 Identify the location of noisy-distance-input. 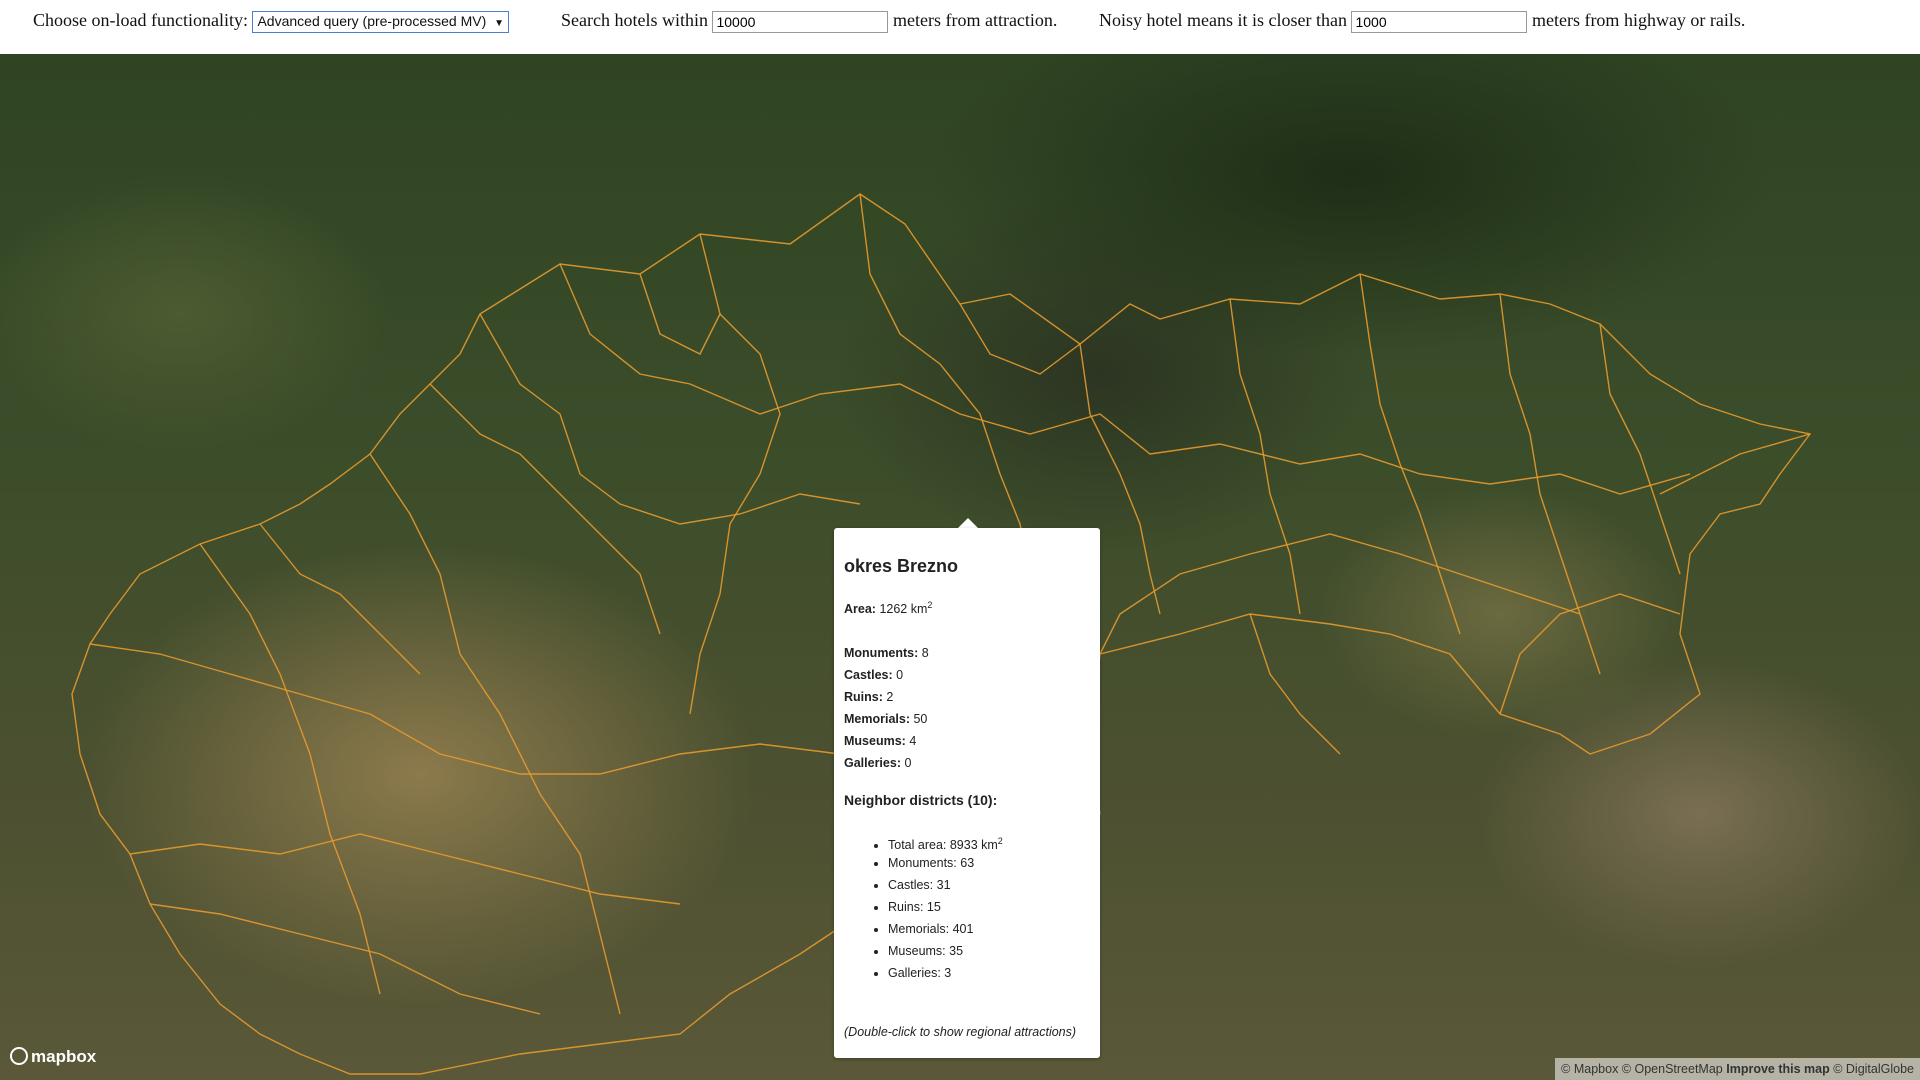
(1439, 21).